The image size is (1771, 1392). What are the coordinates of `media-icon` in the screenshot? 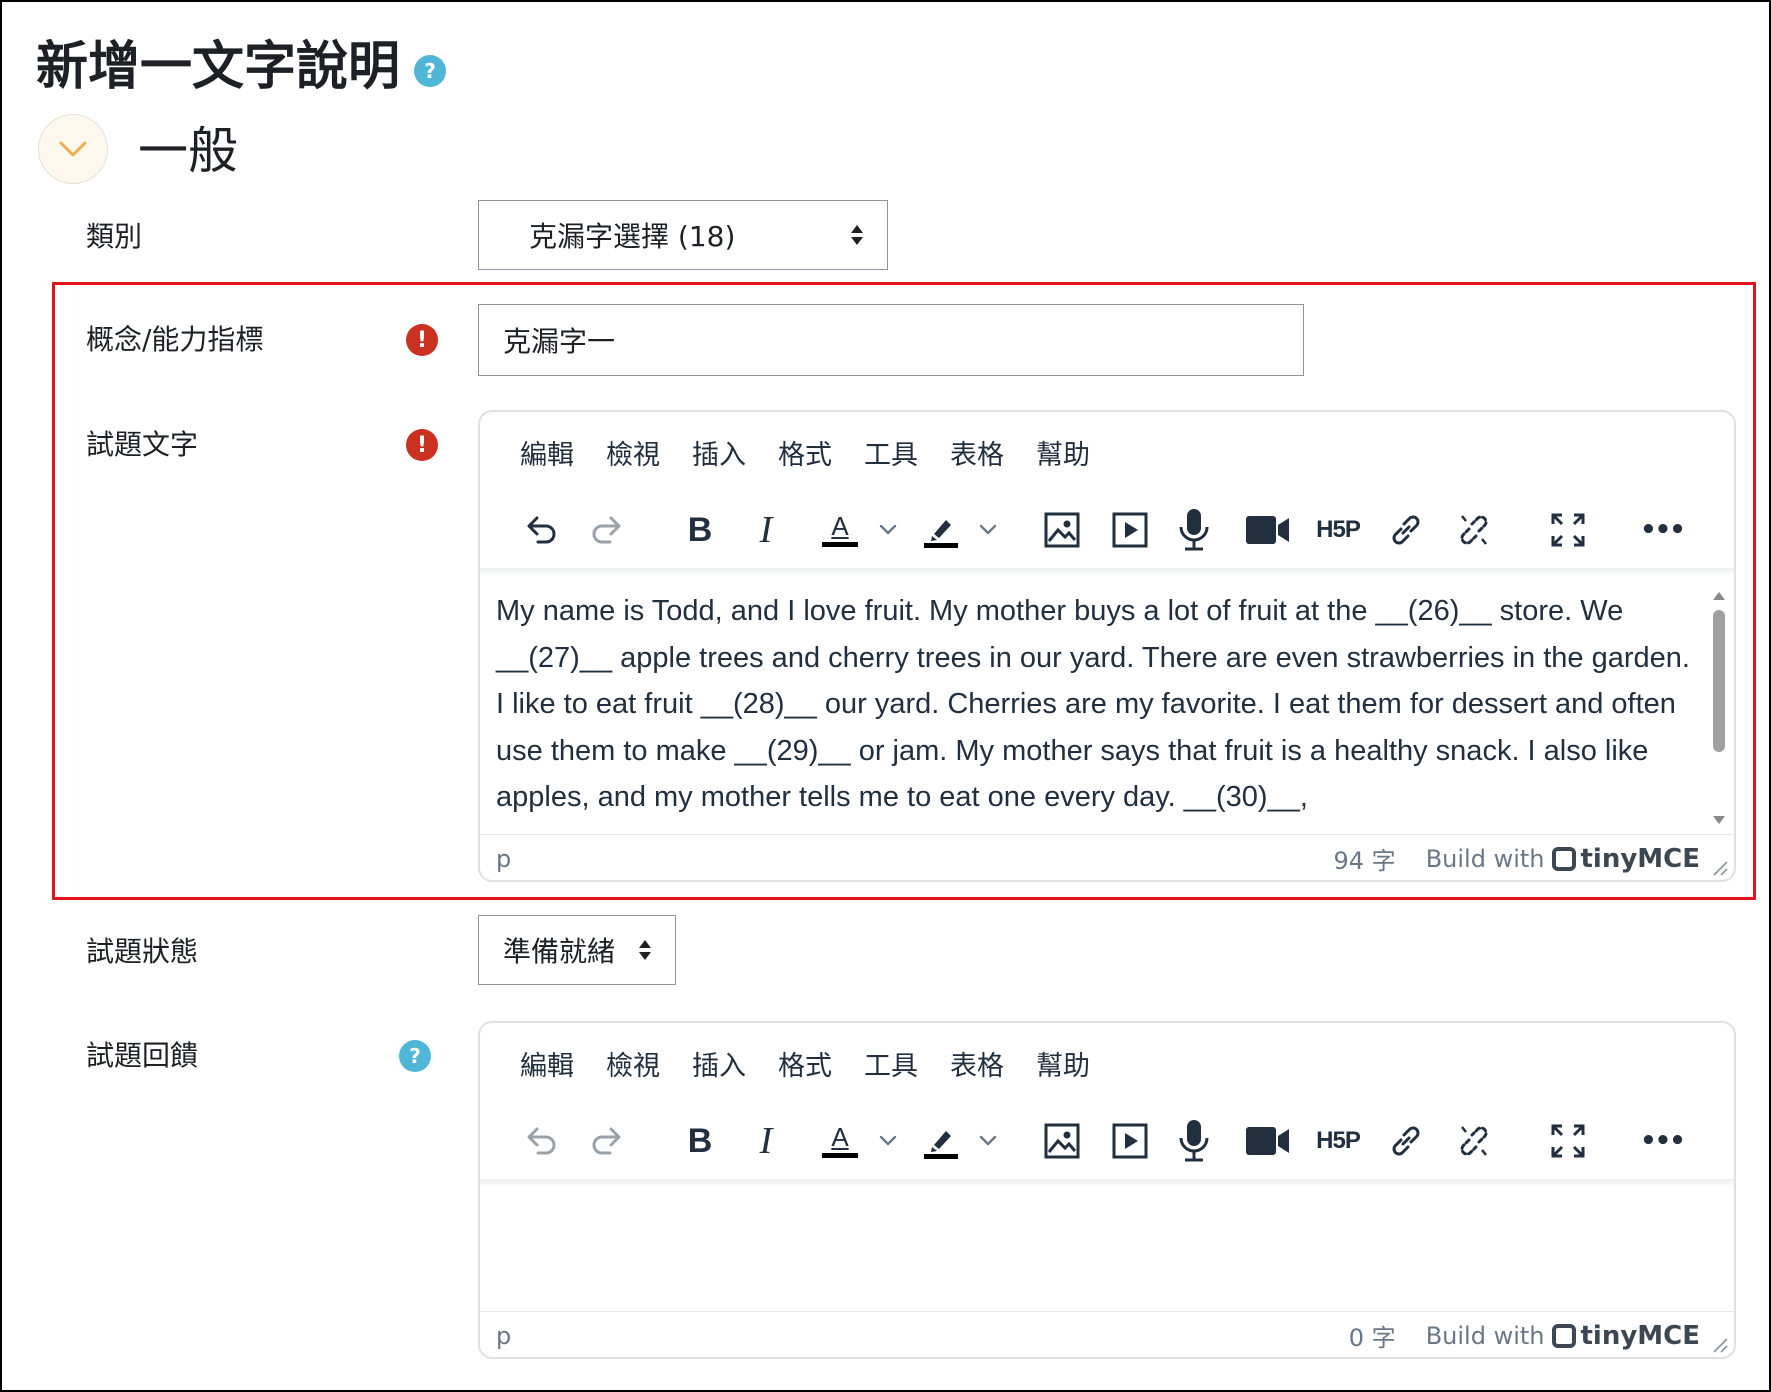 It's located at (1130, 530).